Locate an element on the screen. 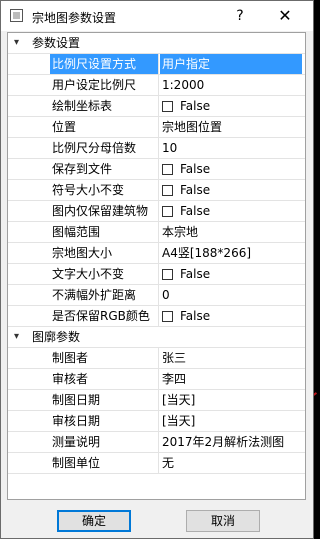 The height and width of the screenshot is (539, 320). help-button: ? is located at coordinates (240, 16).